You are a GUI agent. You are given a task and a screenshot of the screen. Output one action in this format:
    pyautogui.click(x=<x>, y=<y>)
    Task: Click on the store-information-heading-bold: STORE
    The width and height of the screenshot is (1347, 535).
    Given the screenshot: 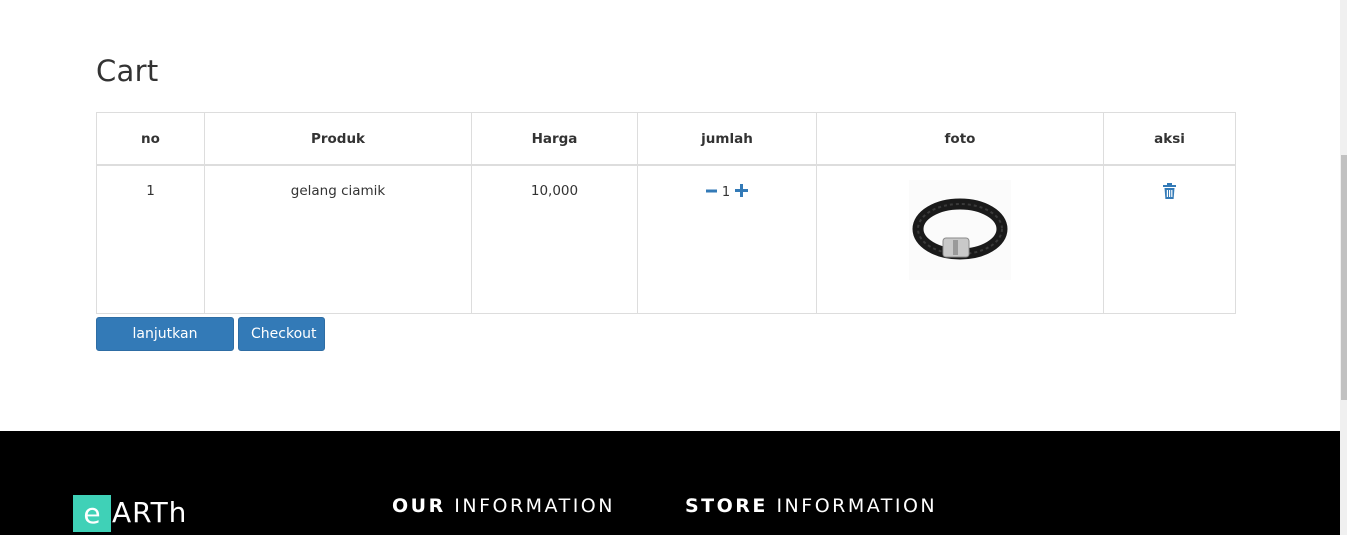 What is the action you would take?
    pyautogui.click(x=726, y=506)
    